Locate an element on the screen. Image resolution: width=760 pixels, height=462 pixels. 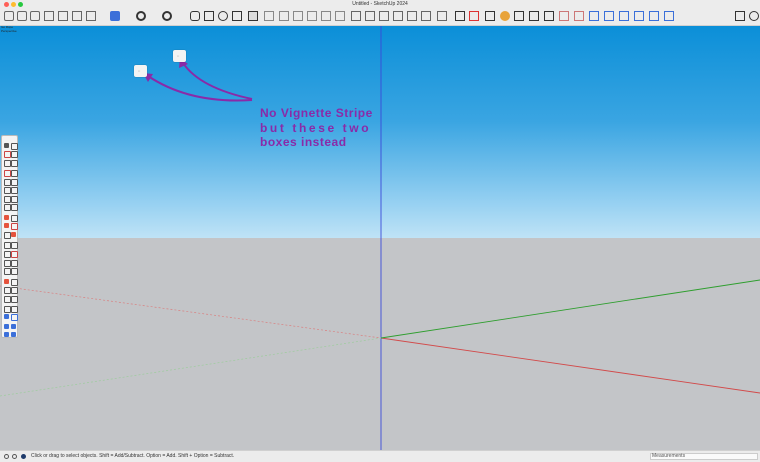
monochrome-icon is located at coordinates (426, 16).